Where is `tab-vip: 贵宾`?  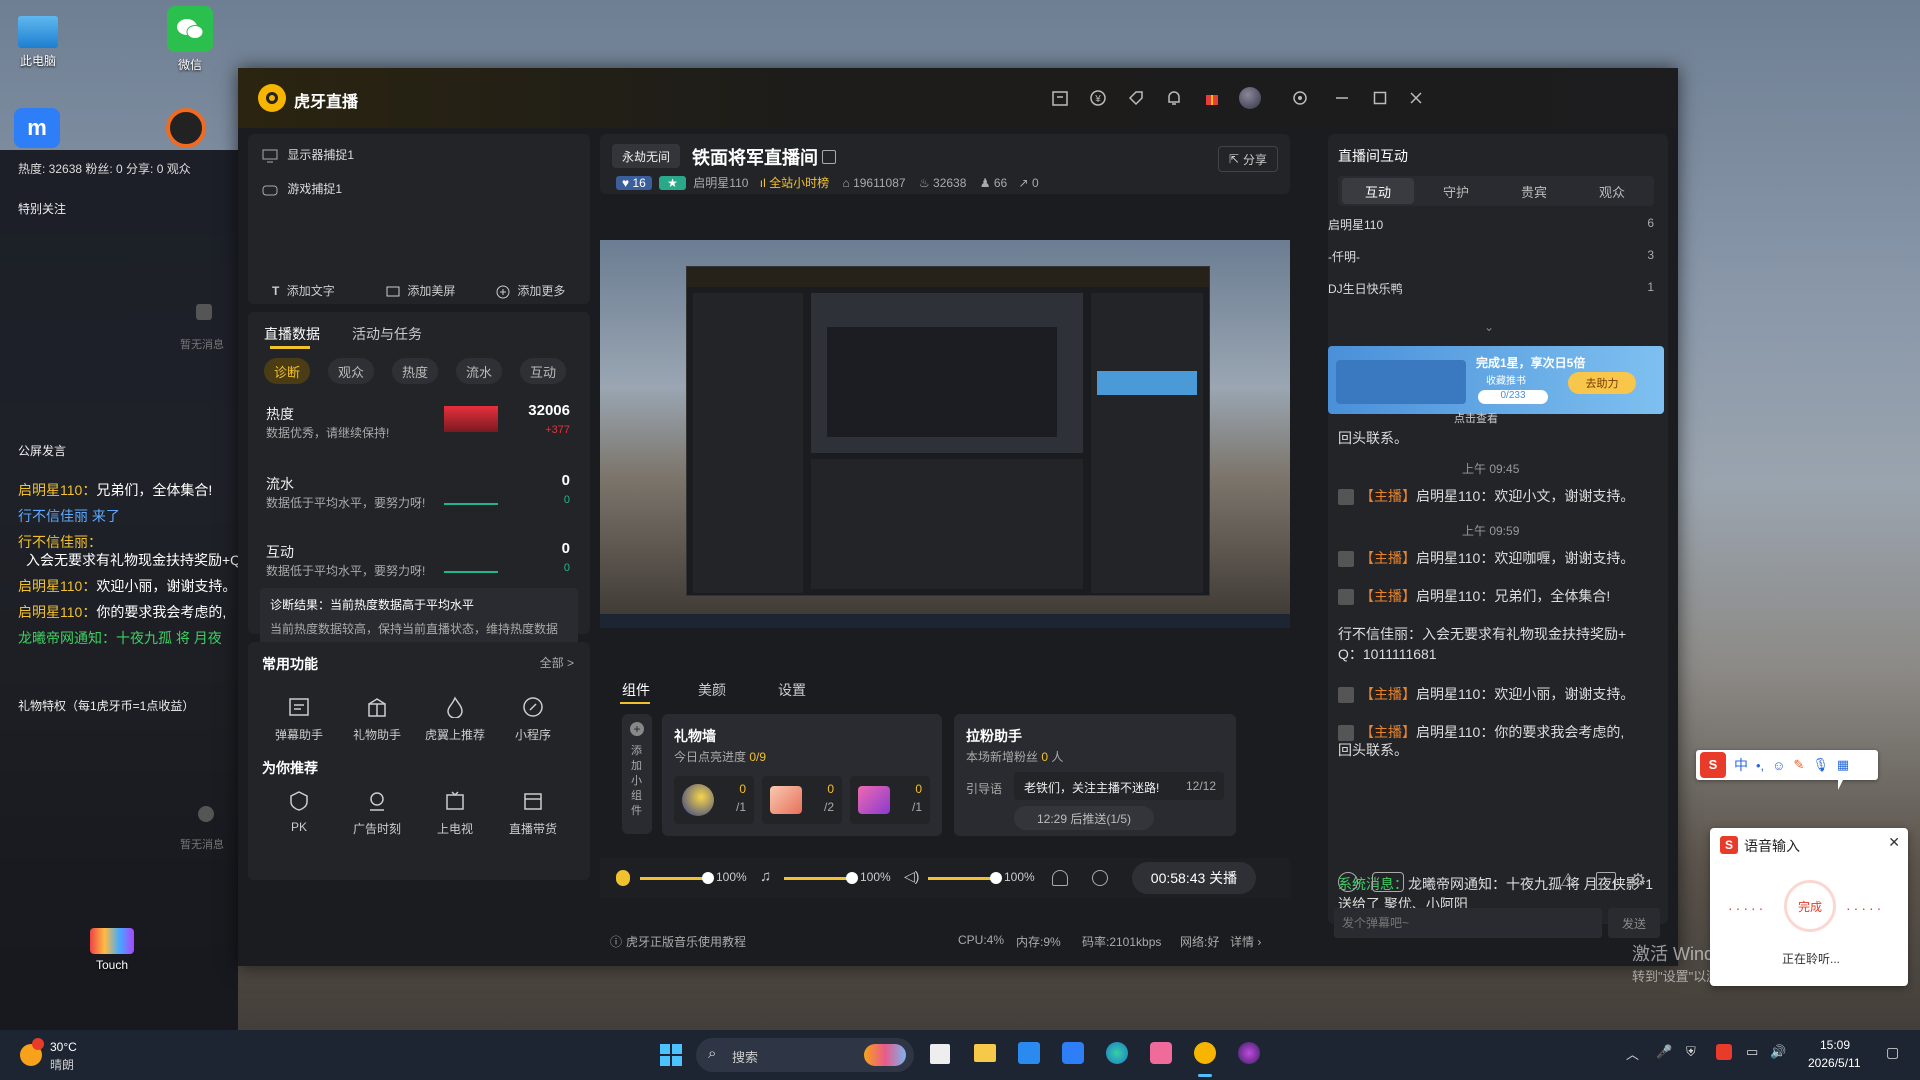 tab-vip: 贵宾 is located at coordinates (1534, 191).